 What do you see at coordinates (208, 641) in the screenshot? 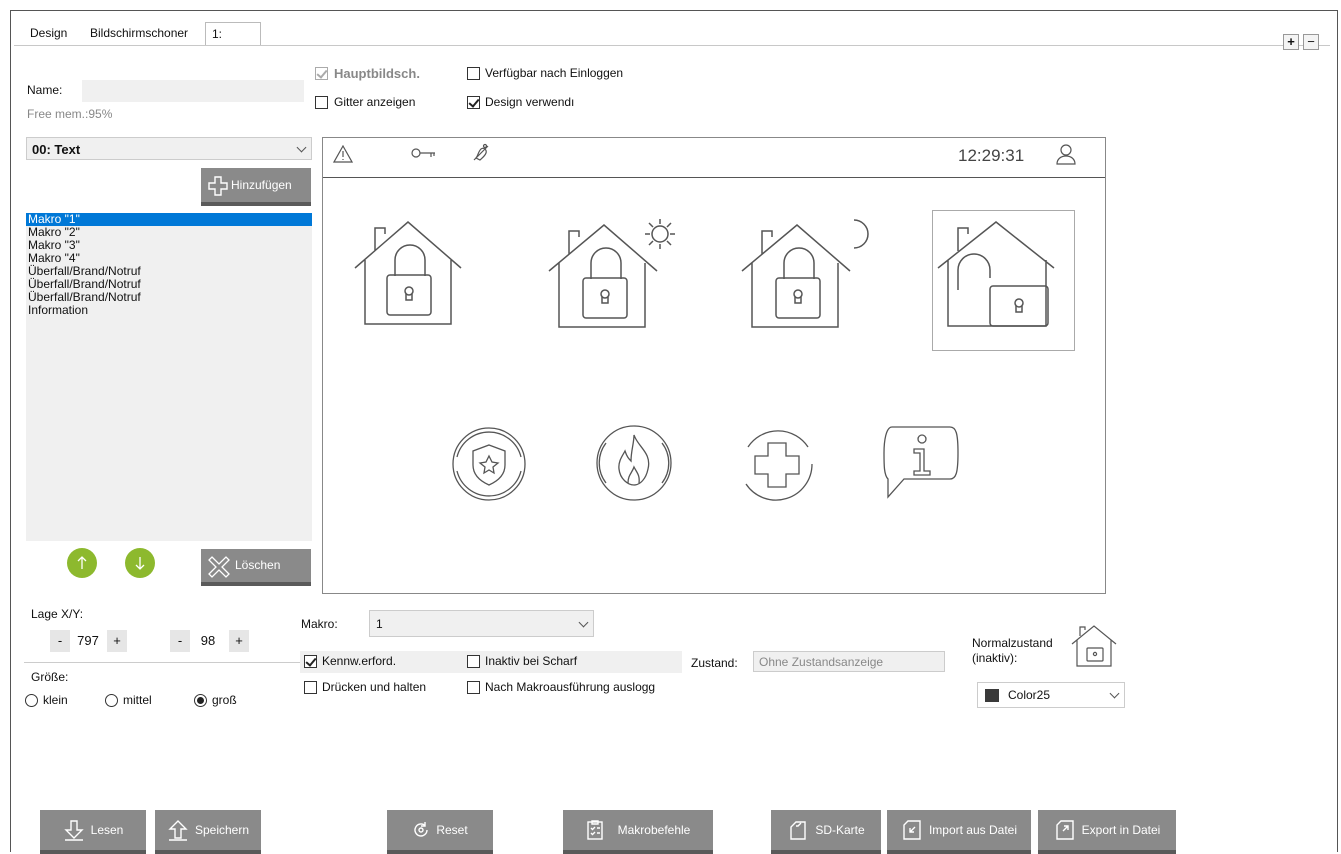
I see `y-value: 98` at bounding box center [208, 641].